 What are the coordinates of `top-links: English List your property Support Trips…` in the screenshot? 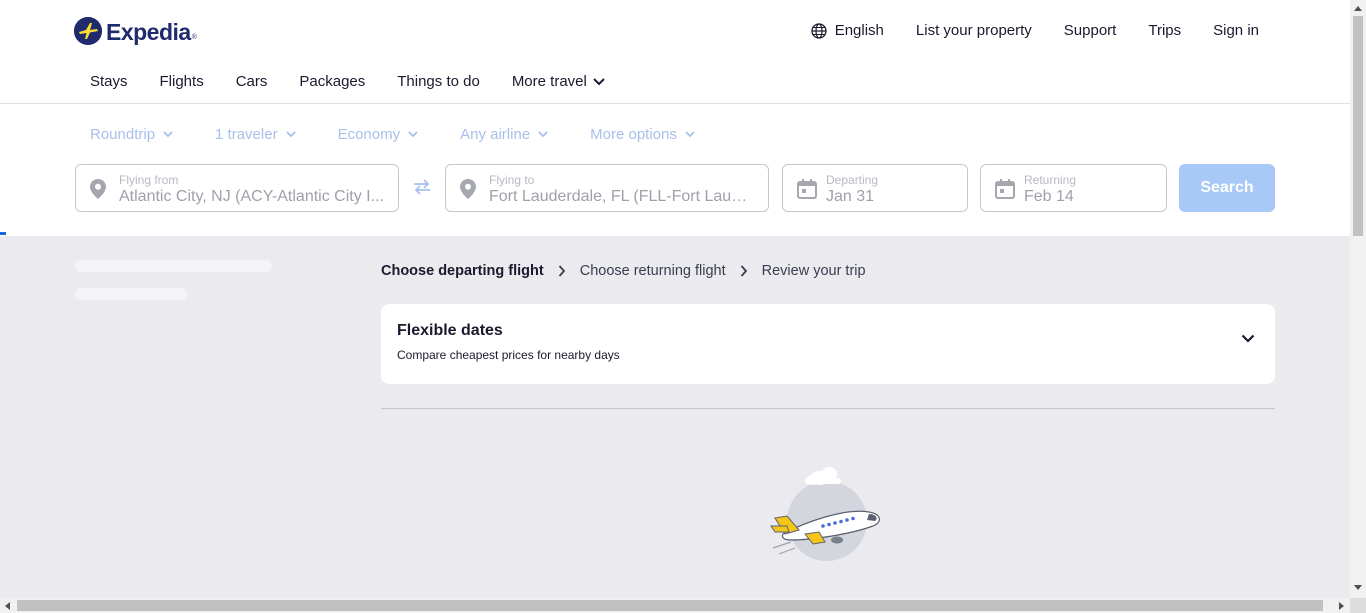 It's located at (1035, 30).